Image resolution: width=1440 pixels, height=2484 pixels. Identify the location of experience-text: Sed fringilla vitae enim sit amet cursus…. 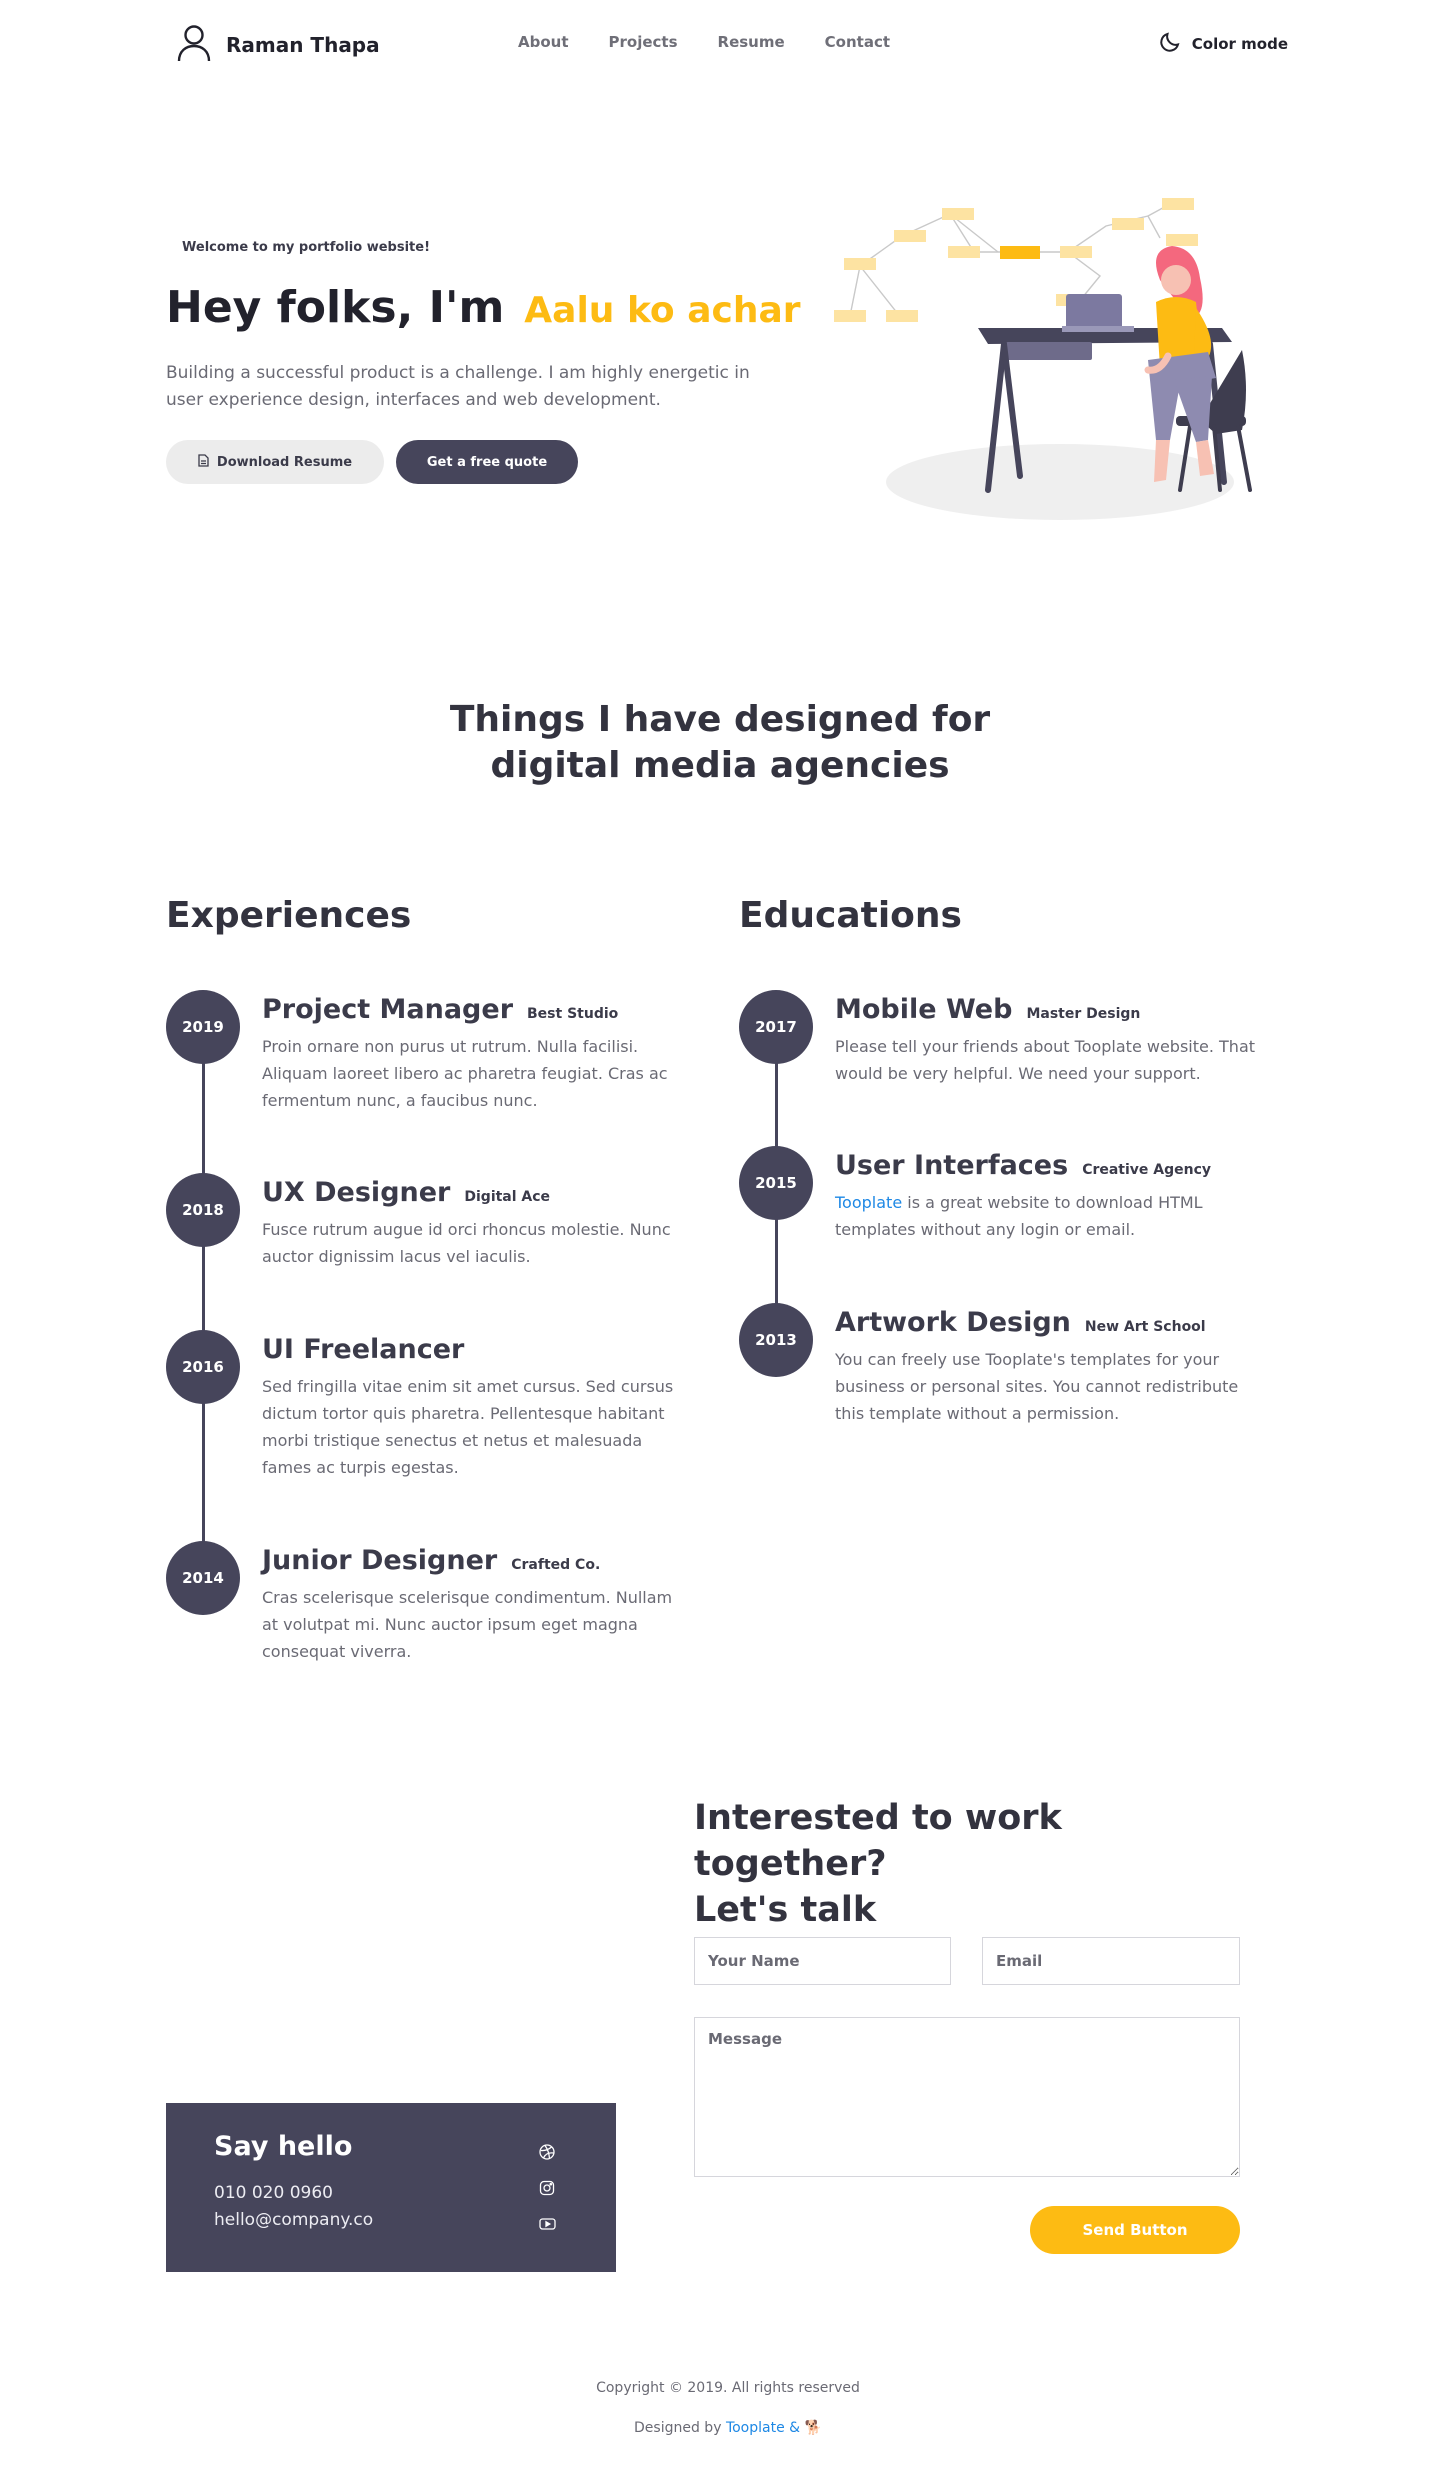
(468, 1427).